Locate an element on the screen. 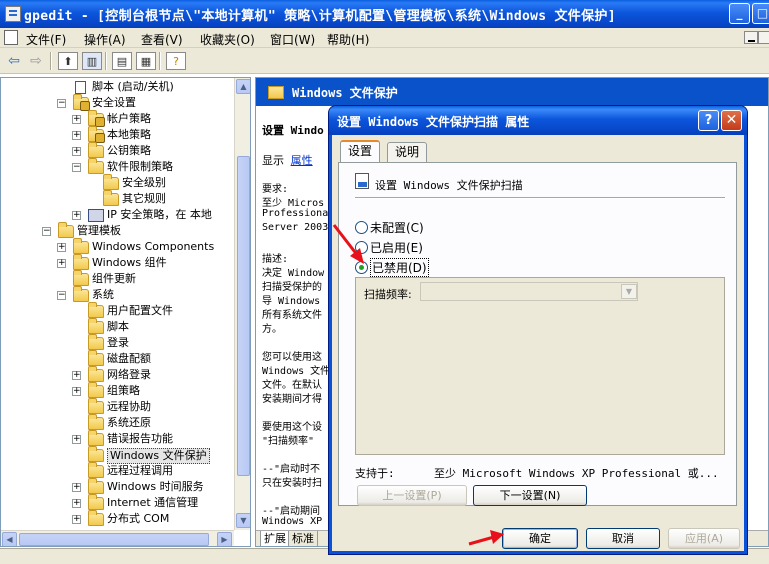 The image size is (769, 564). gpedit-app-icon is located at coordinates (13, 14).